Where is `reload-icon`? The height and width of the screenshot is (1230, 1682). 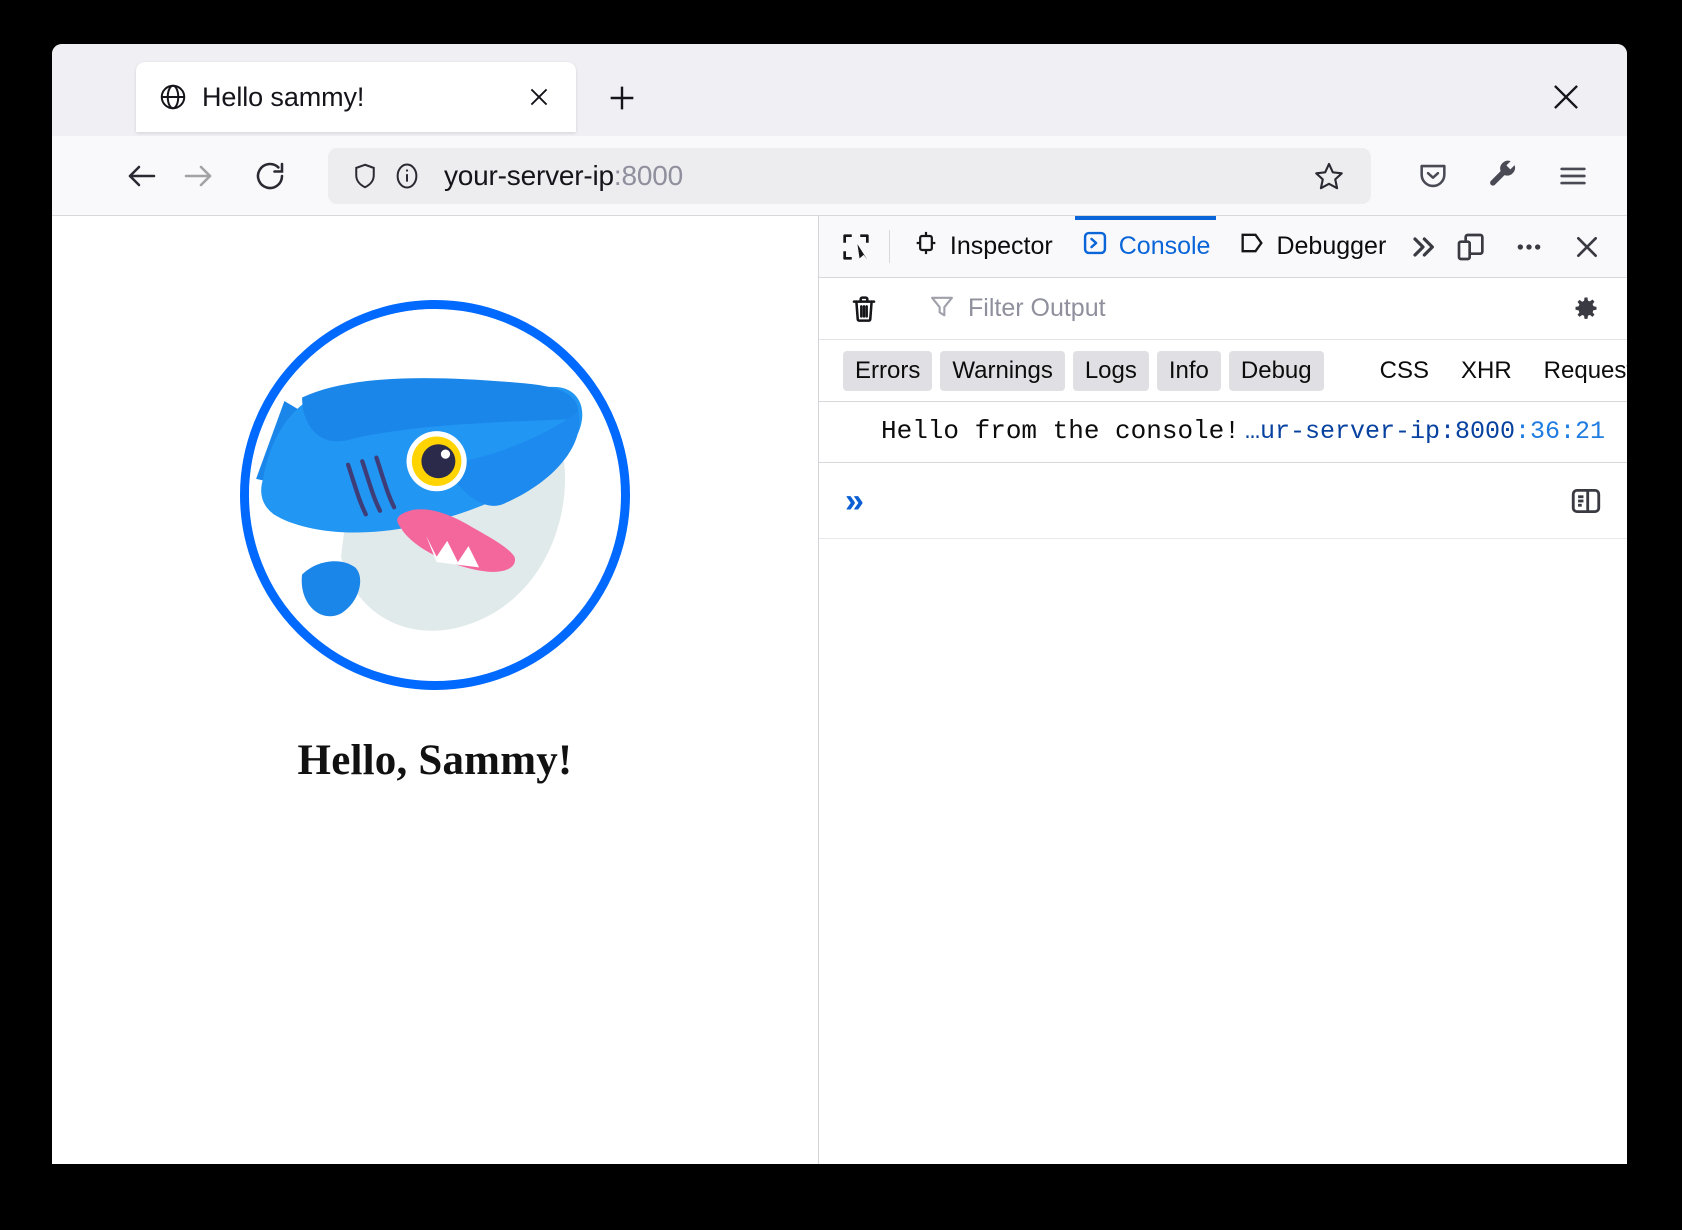
reload-icon is located at coordinates (270, 176).